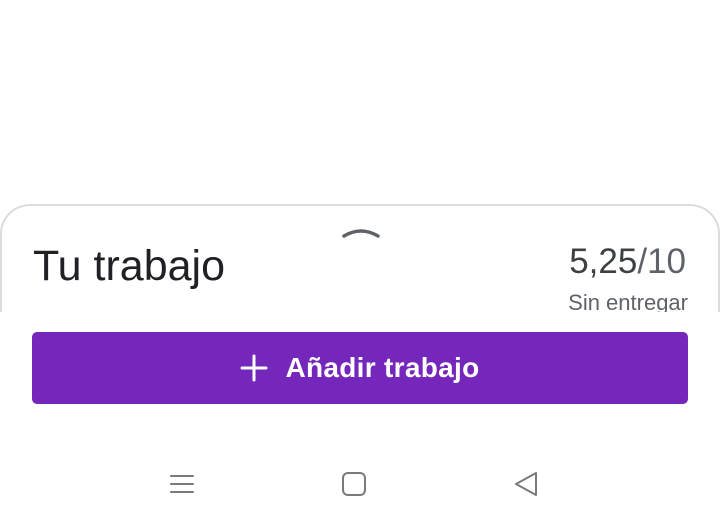  What do you see at coordinates (628, 301) in the screenshot?
I see `submission-status: Sin entregar` at bounding box center [628, 301].